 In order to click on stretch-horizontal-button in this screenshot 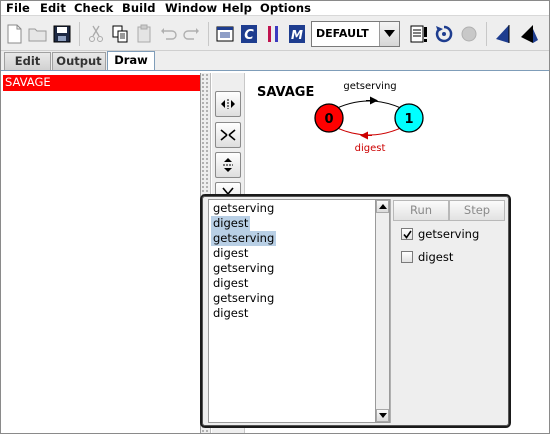, I will do `click(228, 104)`.